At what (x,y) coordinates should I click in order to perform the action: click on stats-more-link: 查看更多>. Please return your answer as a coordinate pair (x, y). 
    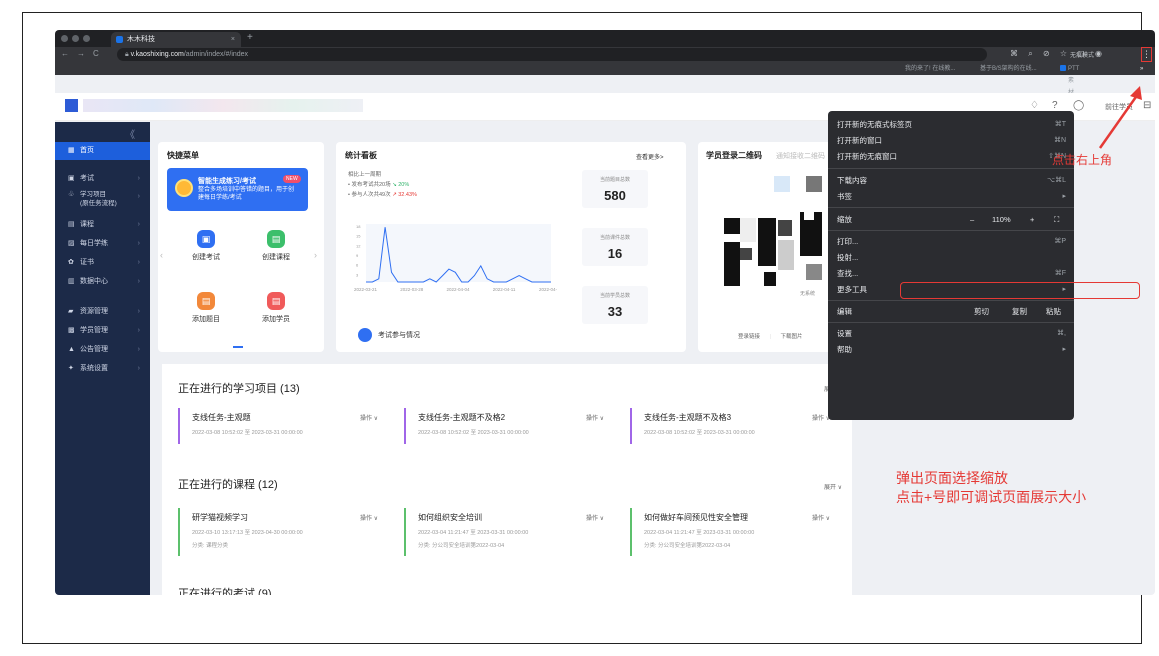
    Looking at the image, I should click on (650, 156).